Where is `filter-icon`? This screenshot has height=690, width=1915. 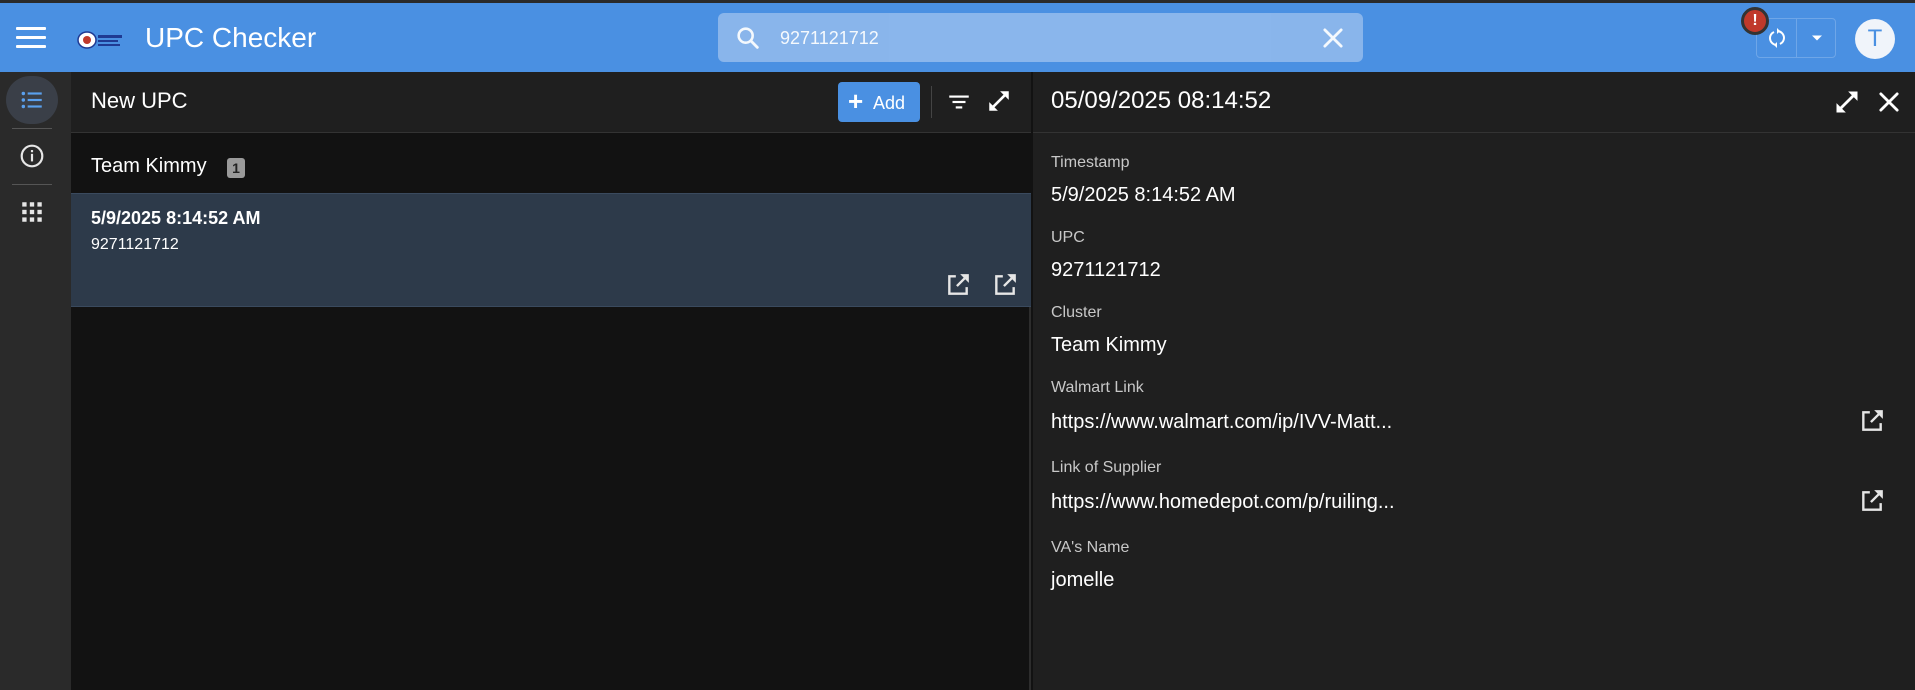 filter-icon is located at coordinates (959, 102).